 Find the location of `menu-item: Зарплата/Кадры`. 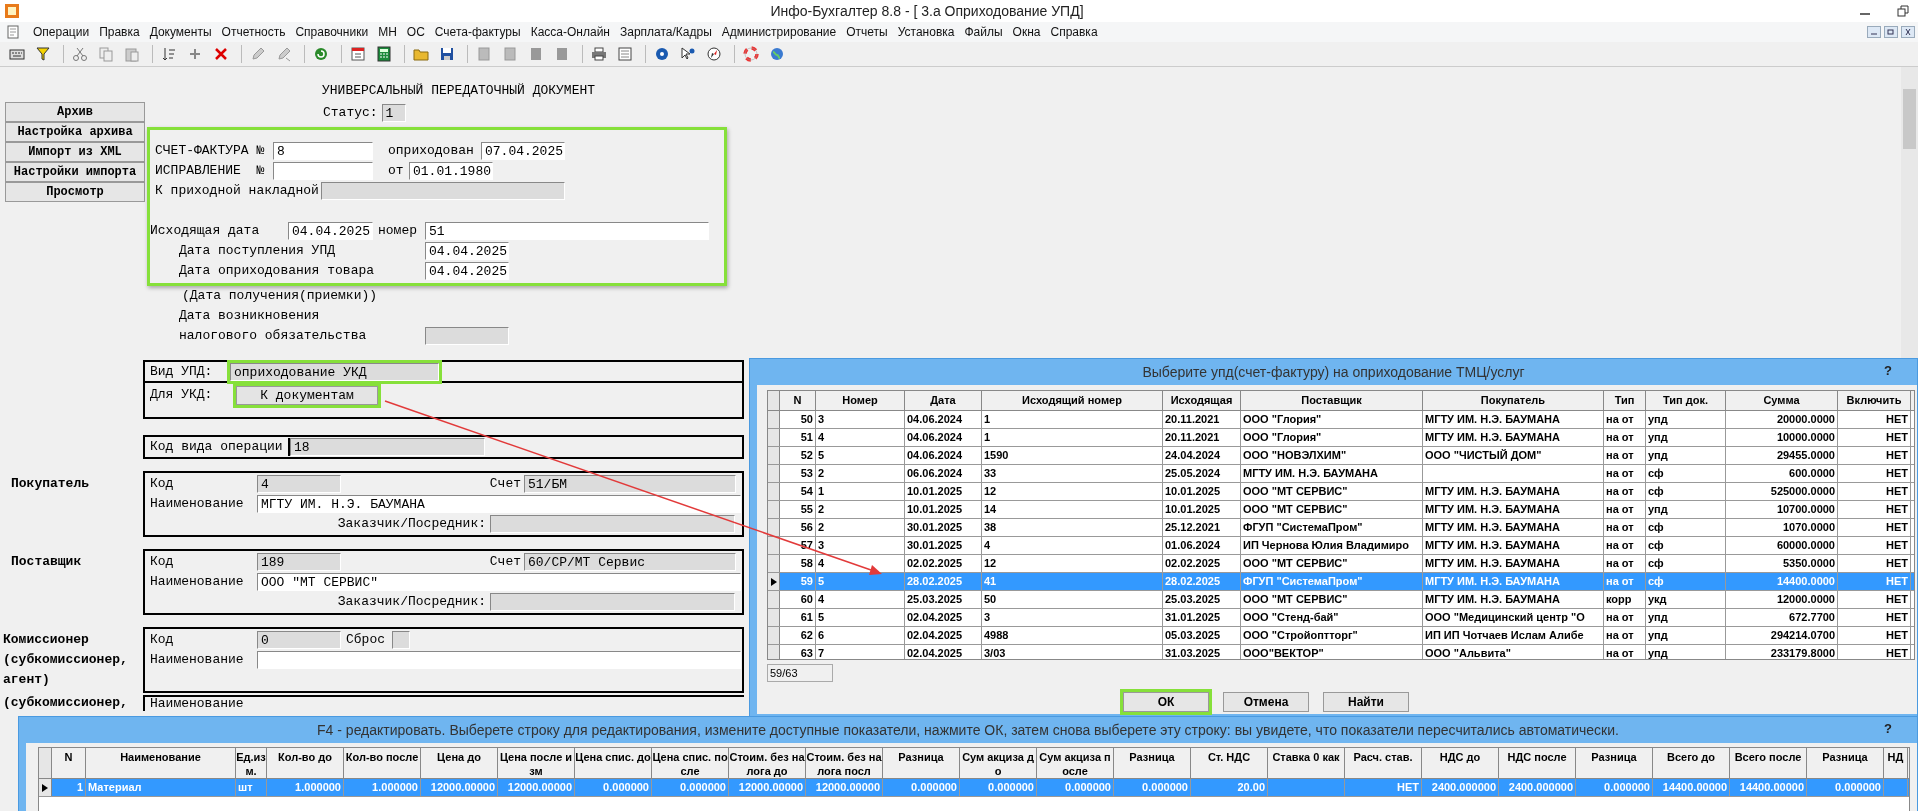

menu-item: Зарплата/Кадры is located at coordinates (665, 32).